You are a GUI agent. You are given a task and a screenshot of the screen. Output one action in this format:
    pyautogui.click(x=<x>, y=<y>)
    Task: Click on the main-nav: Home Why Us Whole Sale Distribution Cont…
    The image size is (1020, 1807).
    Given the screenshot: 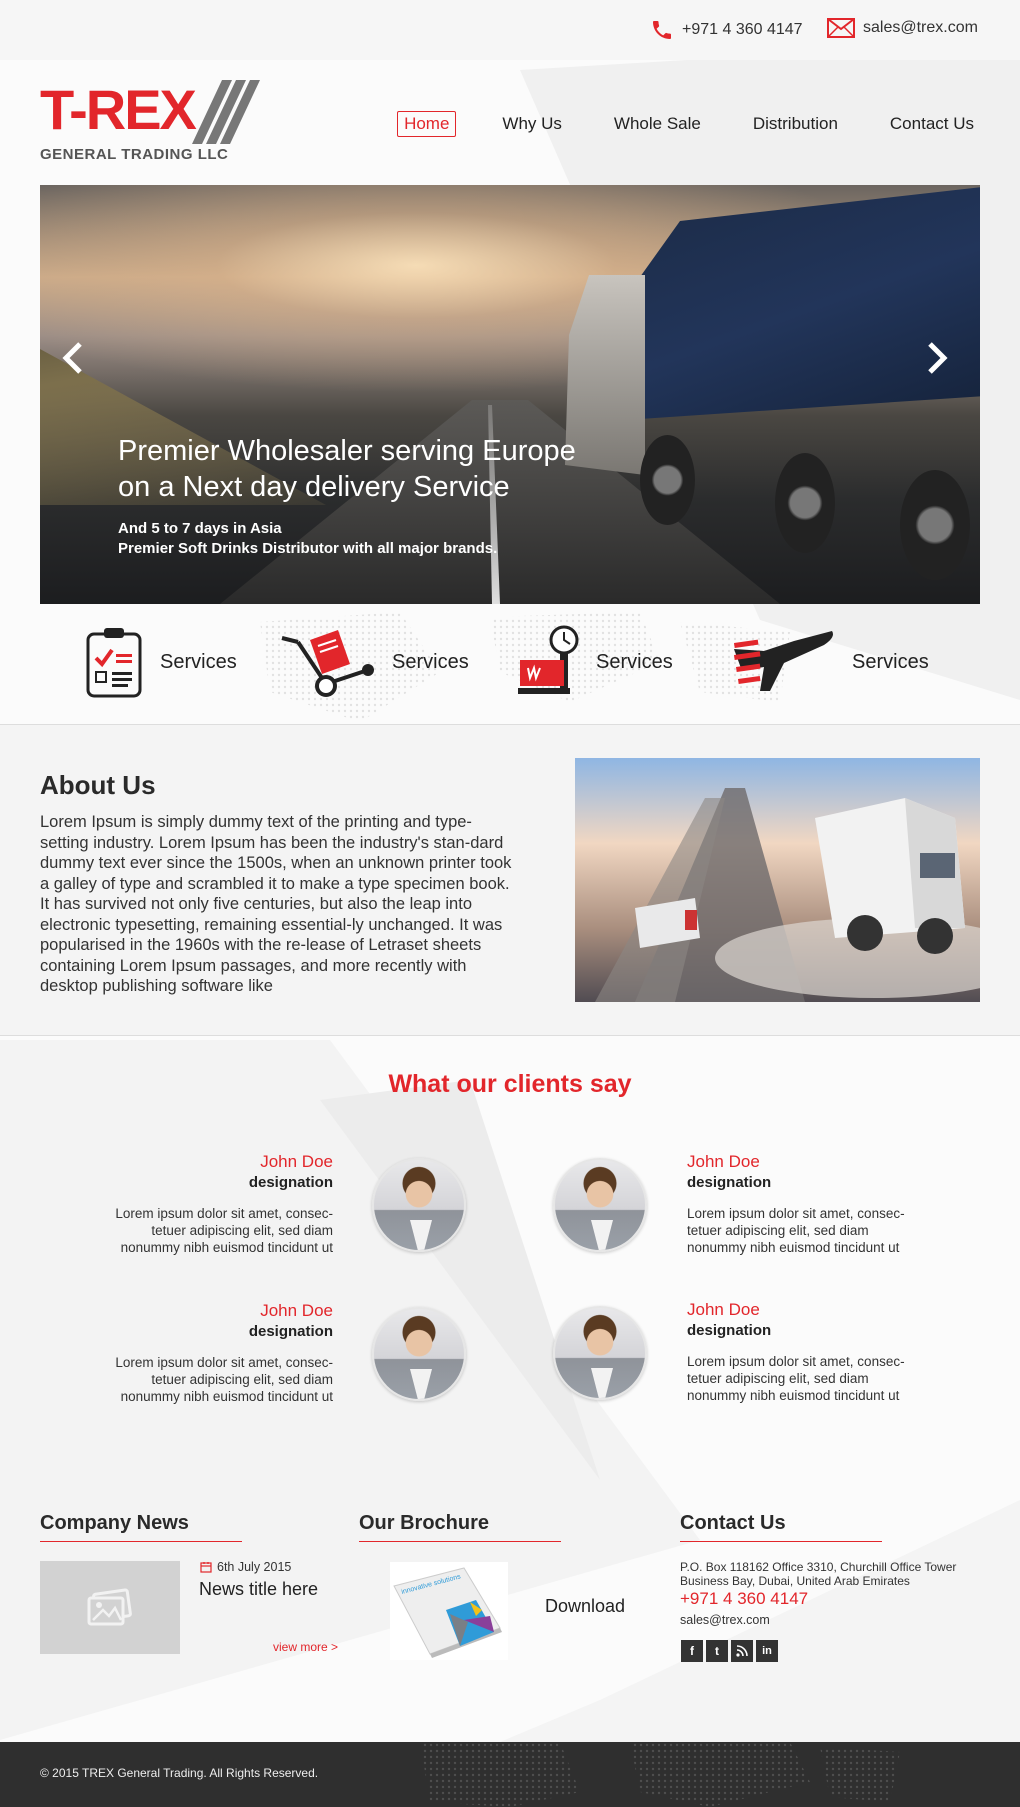 What is the action you would take?
    pyautogui.click(x=668, y=124)
    